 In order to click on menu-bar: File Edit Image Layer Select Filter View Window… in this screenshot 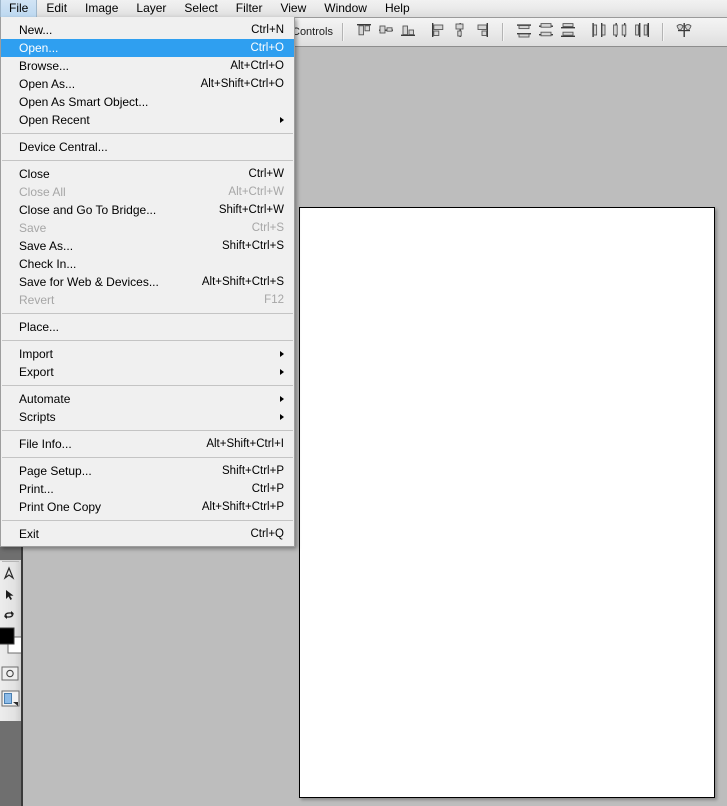, I will do `click(363, 9)`.